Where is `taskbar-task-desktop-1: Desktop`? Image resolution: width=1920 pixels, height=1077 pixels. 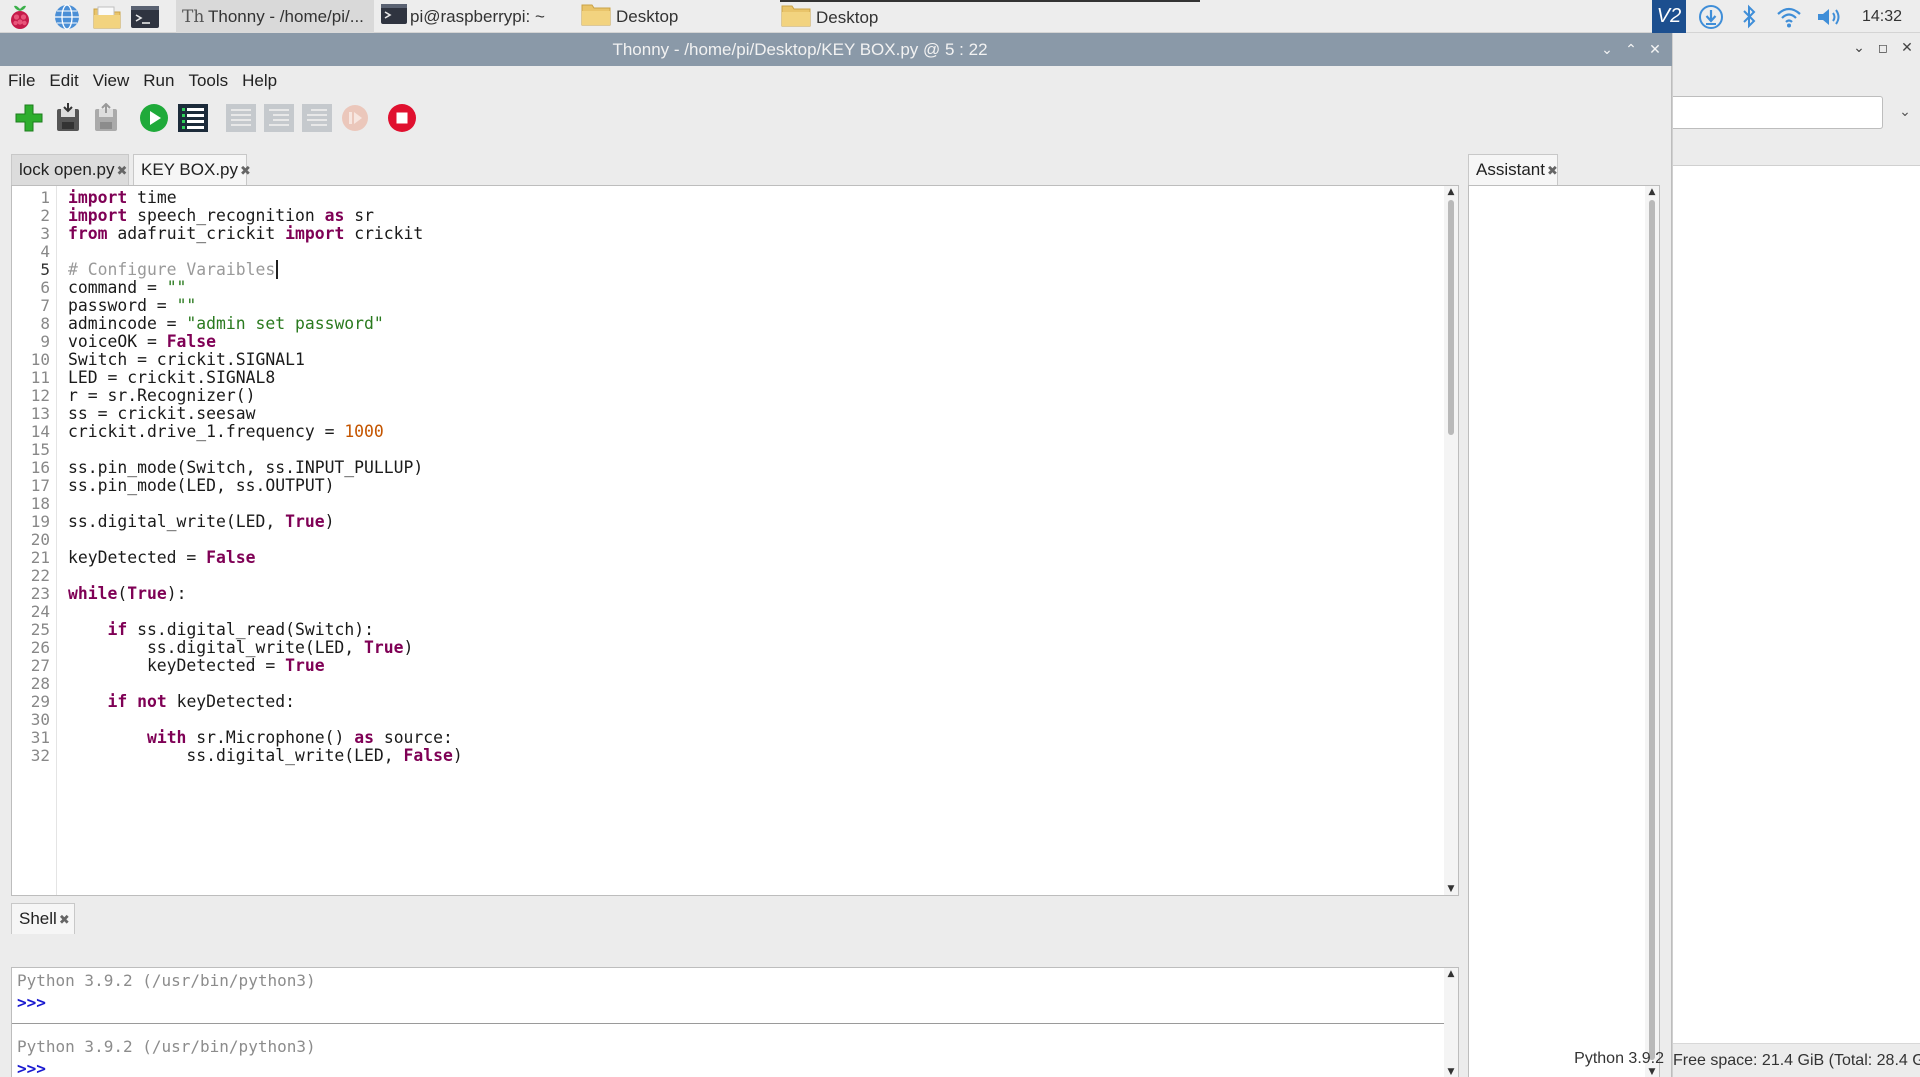 taskbar-task-desktop-1: Desktop is located at coordinates (680, 16).